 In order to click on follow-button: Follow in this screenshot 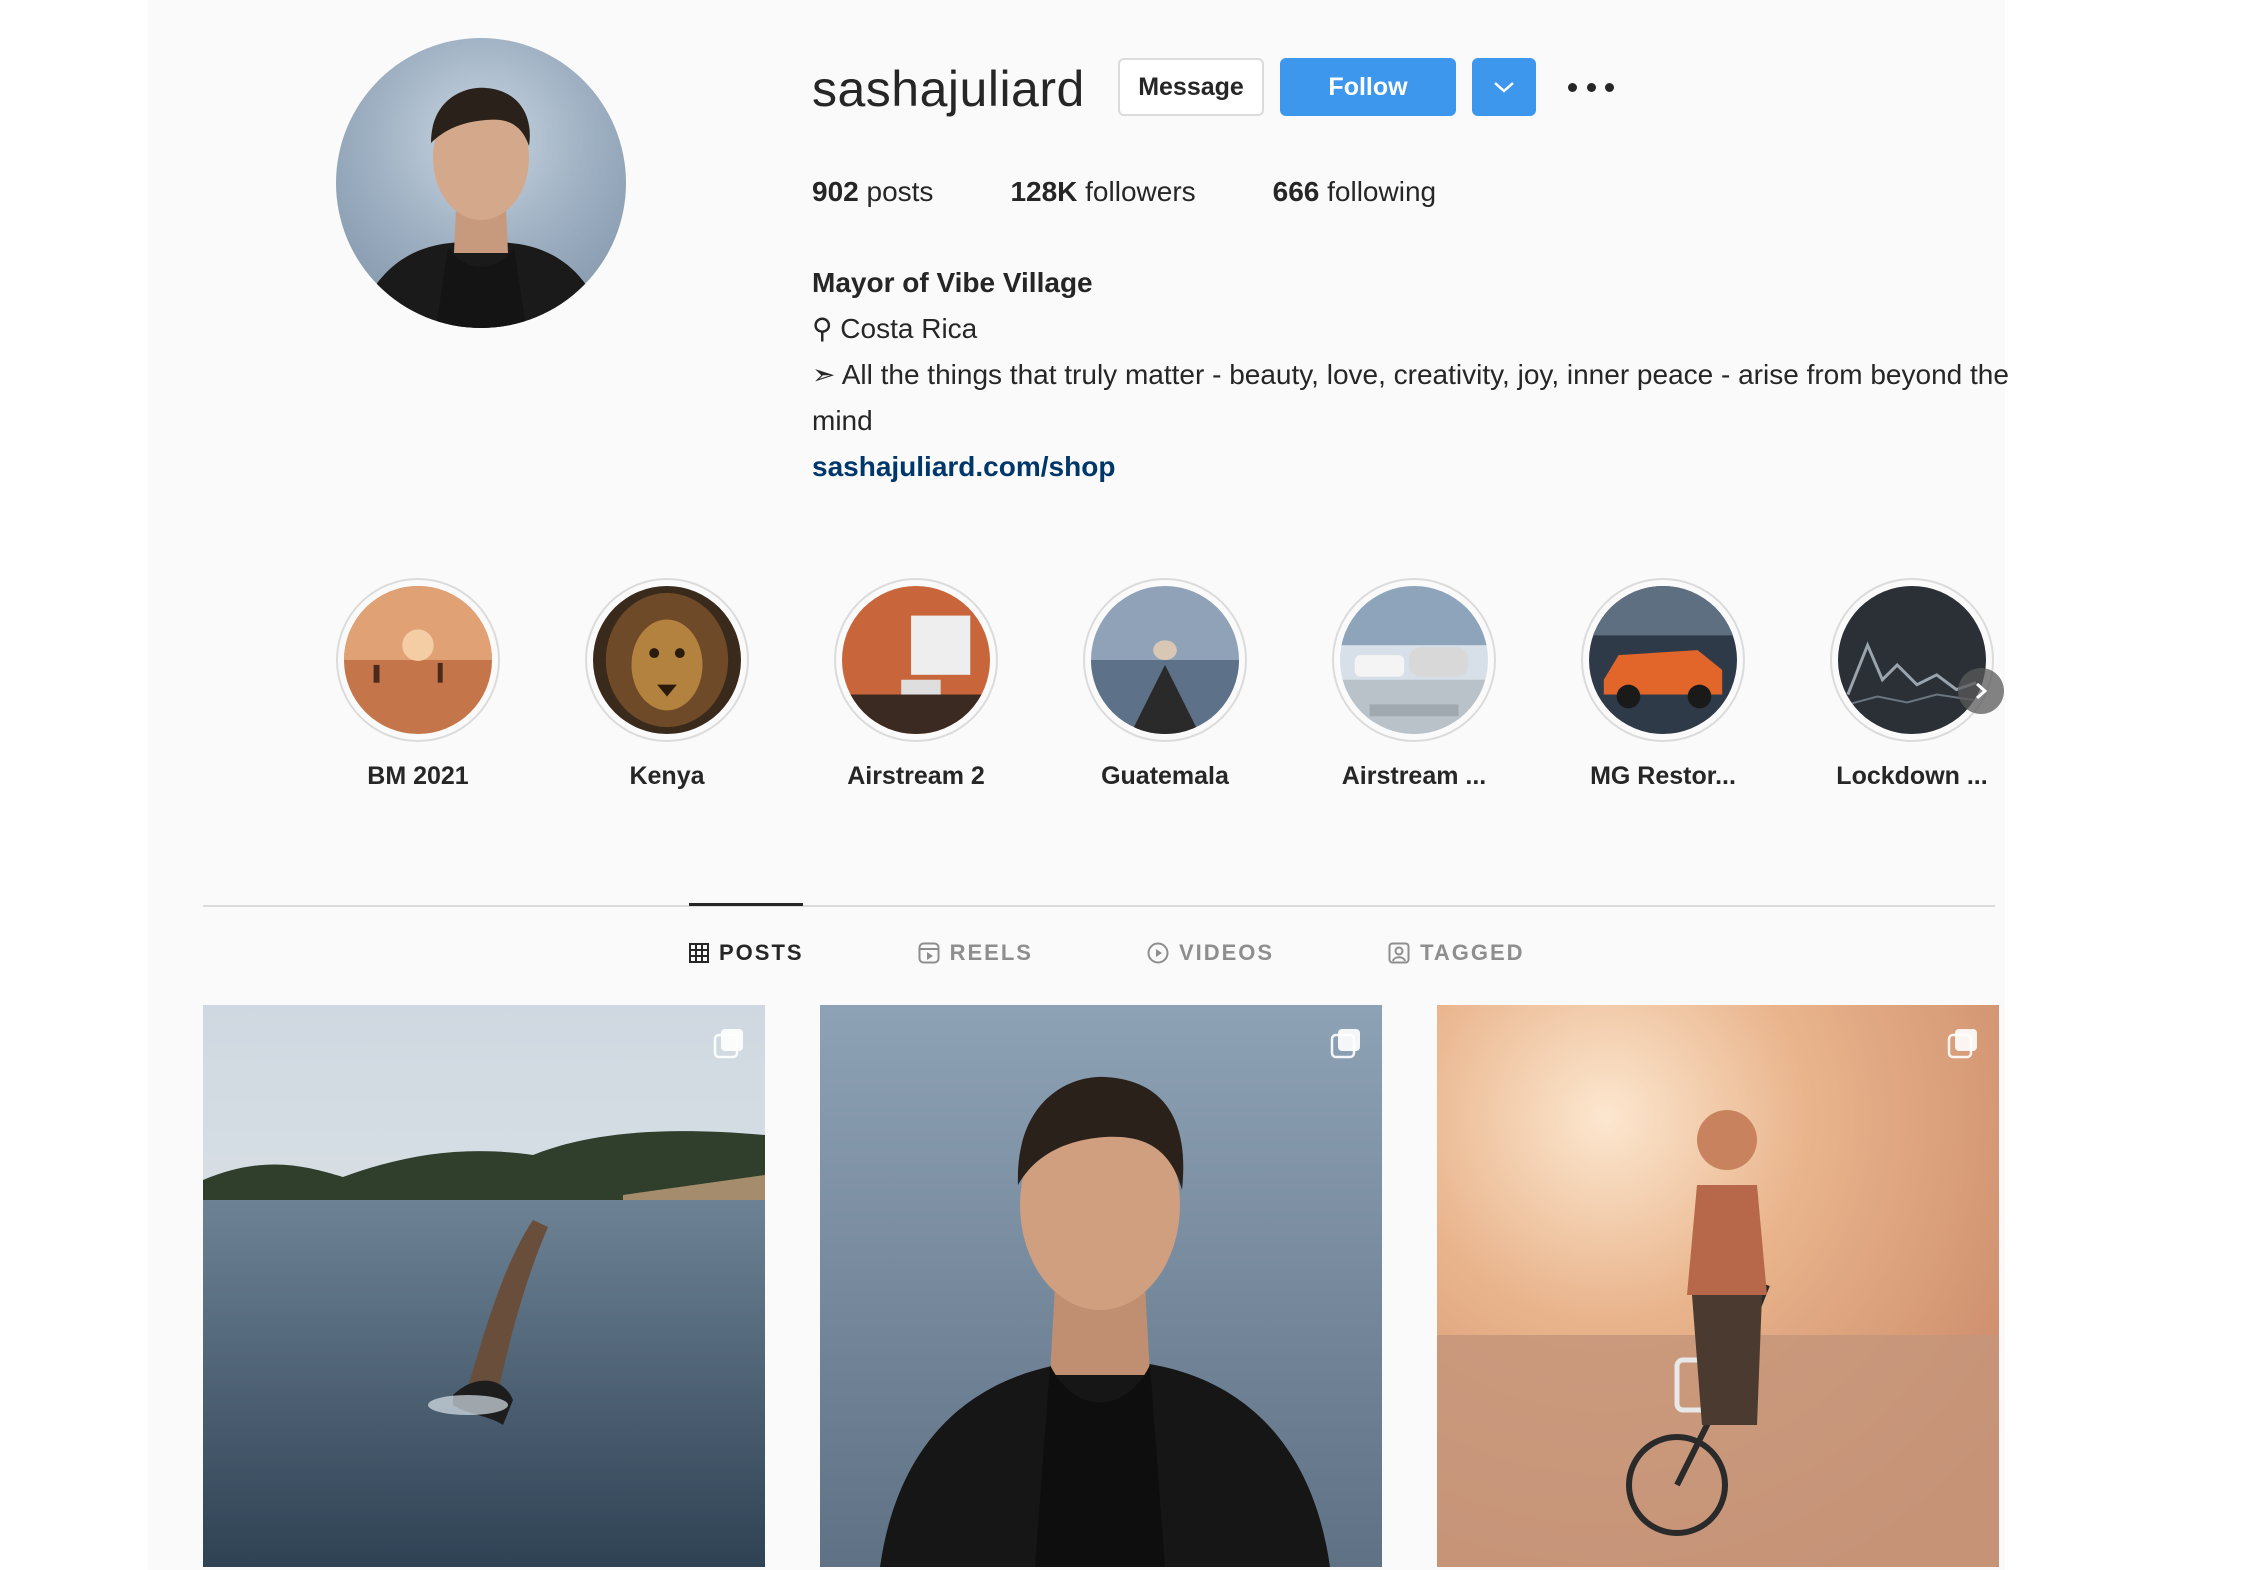, I will do `click(1368, 87)`.